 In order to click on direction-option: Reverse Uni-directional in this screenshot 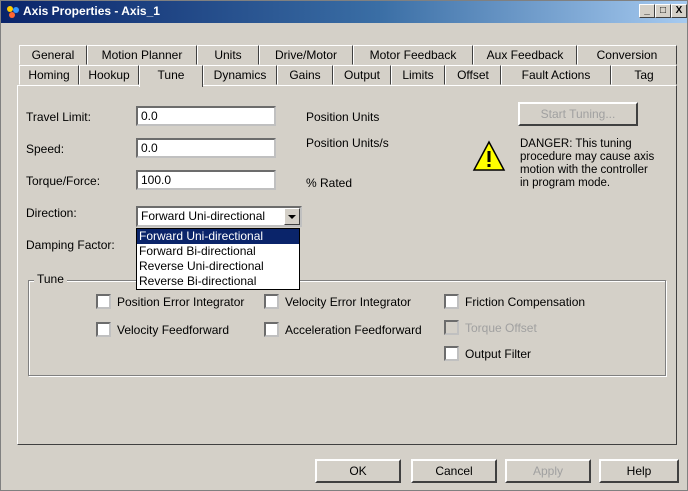, I will do `click(218, 266)`.